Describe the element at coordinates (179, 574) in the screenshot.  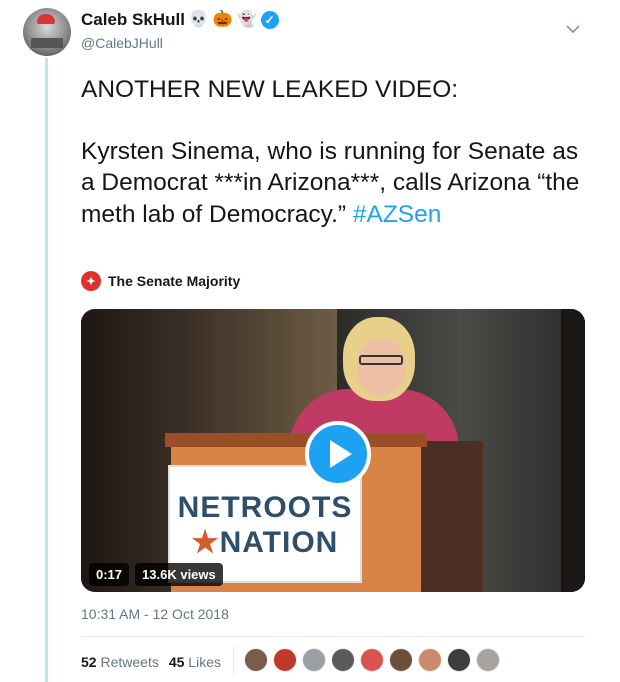
I see `video-views: 13.6K views` at that location.